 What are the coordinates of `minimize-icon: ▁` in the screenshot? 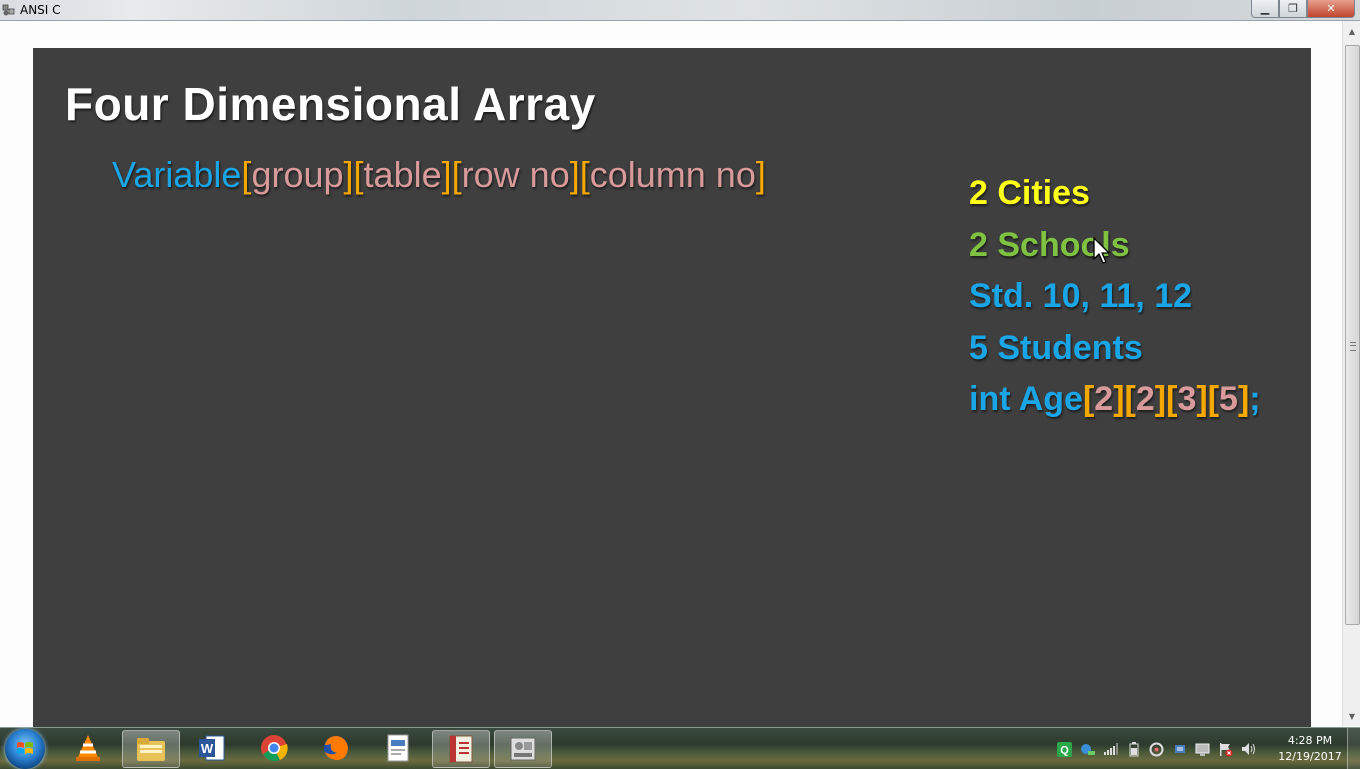 It's located at (1265, 8).